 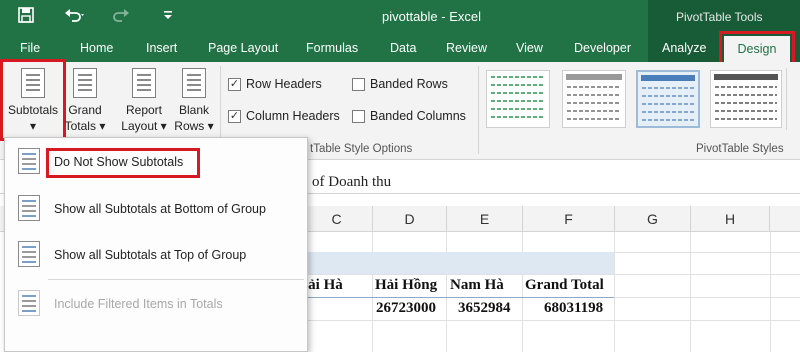 What do you see at coordinates (406, 285) in the screenshot?
I see `pivot-col-header: Hải Hồng` at bounding box center [406, 285].